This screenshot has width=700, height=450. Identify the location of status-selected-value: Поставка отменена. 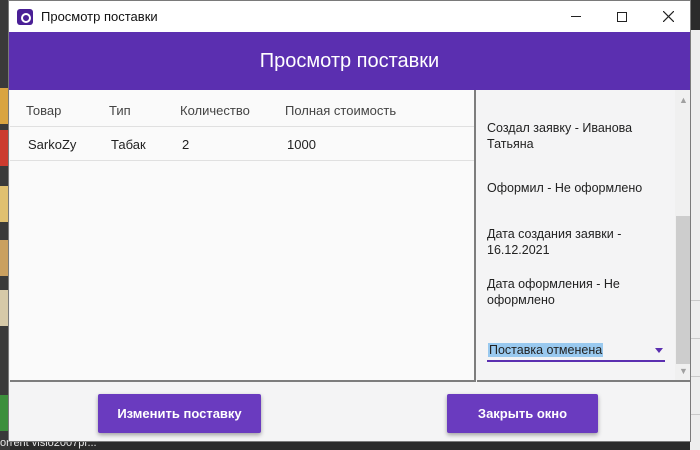
(546, 350).